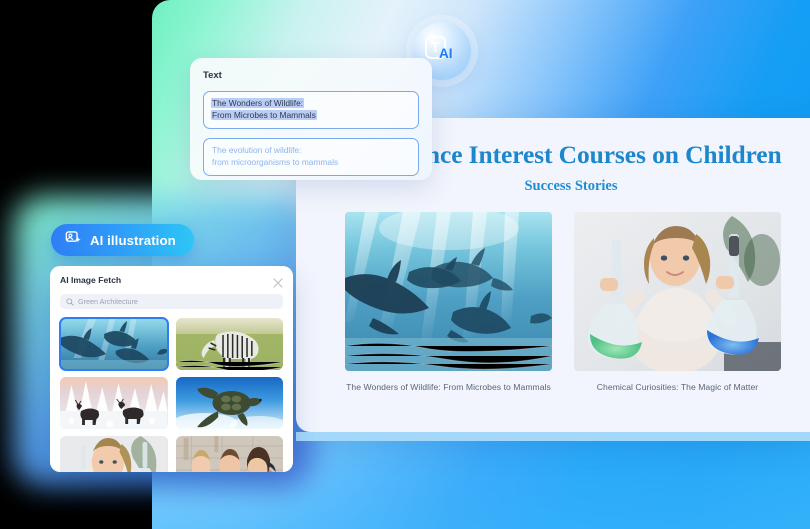 The height and width of the screenshot is (529, 810). Describe the element at coordinates (114, 454) in the screenshot. I see `thumbnail-child-with-flask` at that location.